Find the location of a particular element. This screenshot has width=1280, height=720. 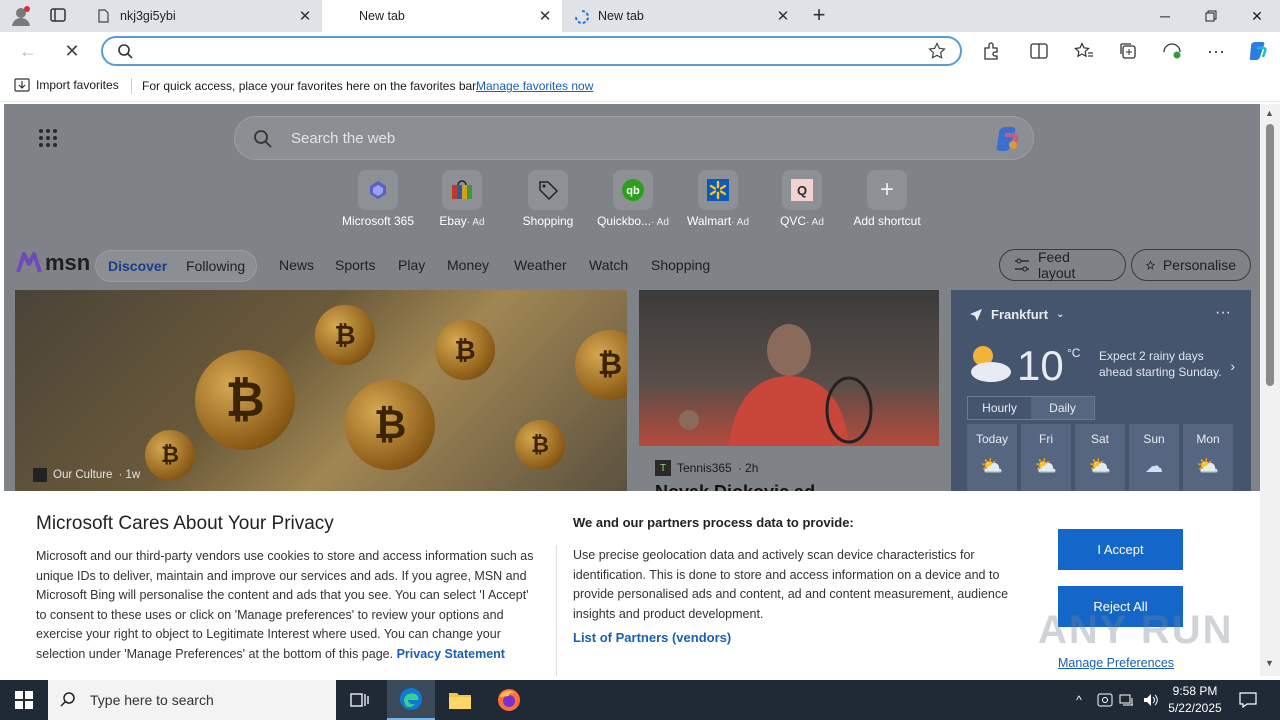

tab-following: Following is located at coordinates (215, 266).